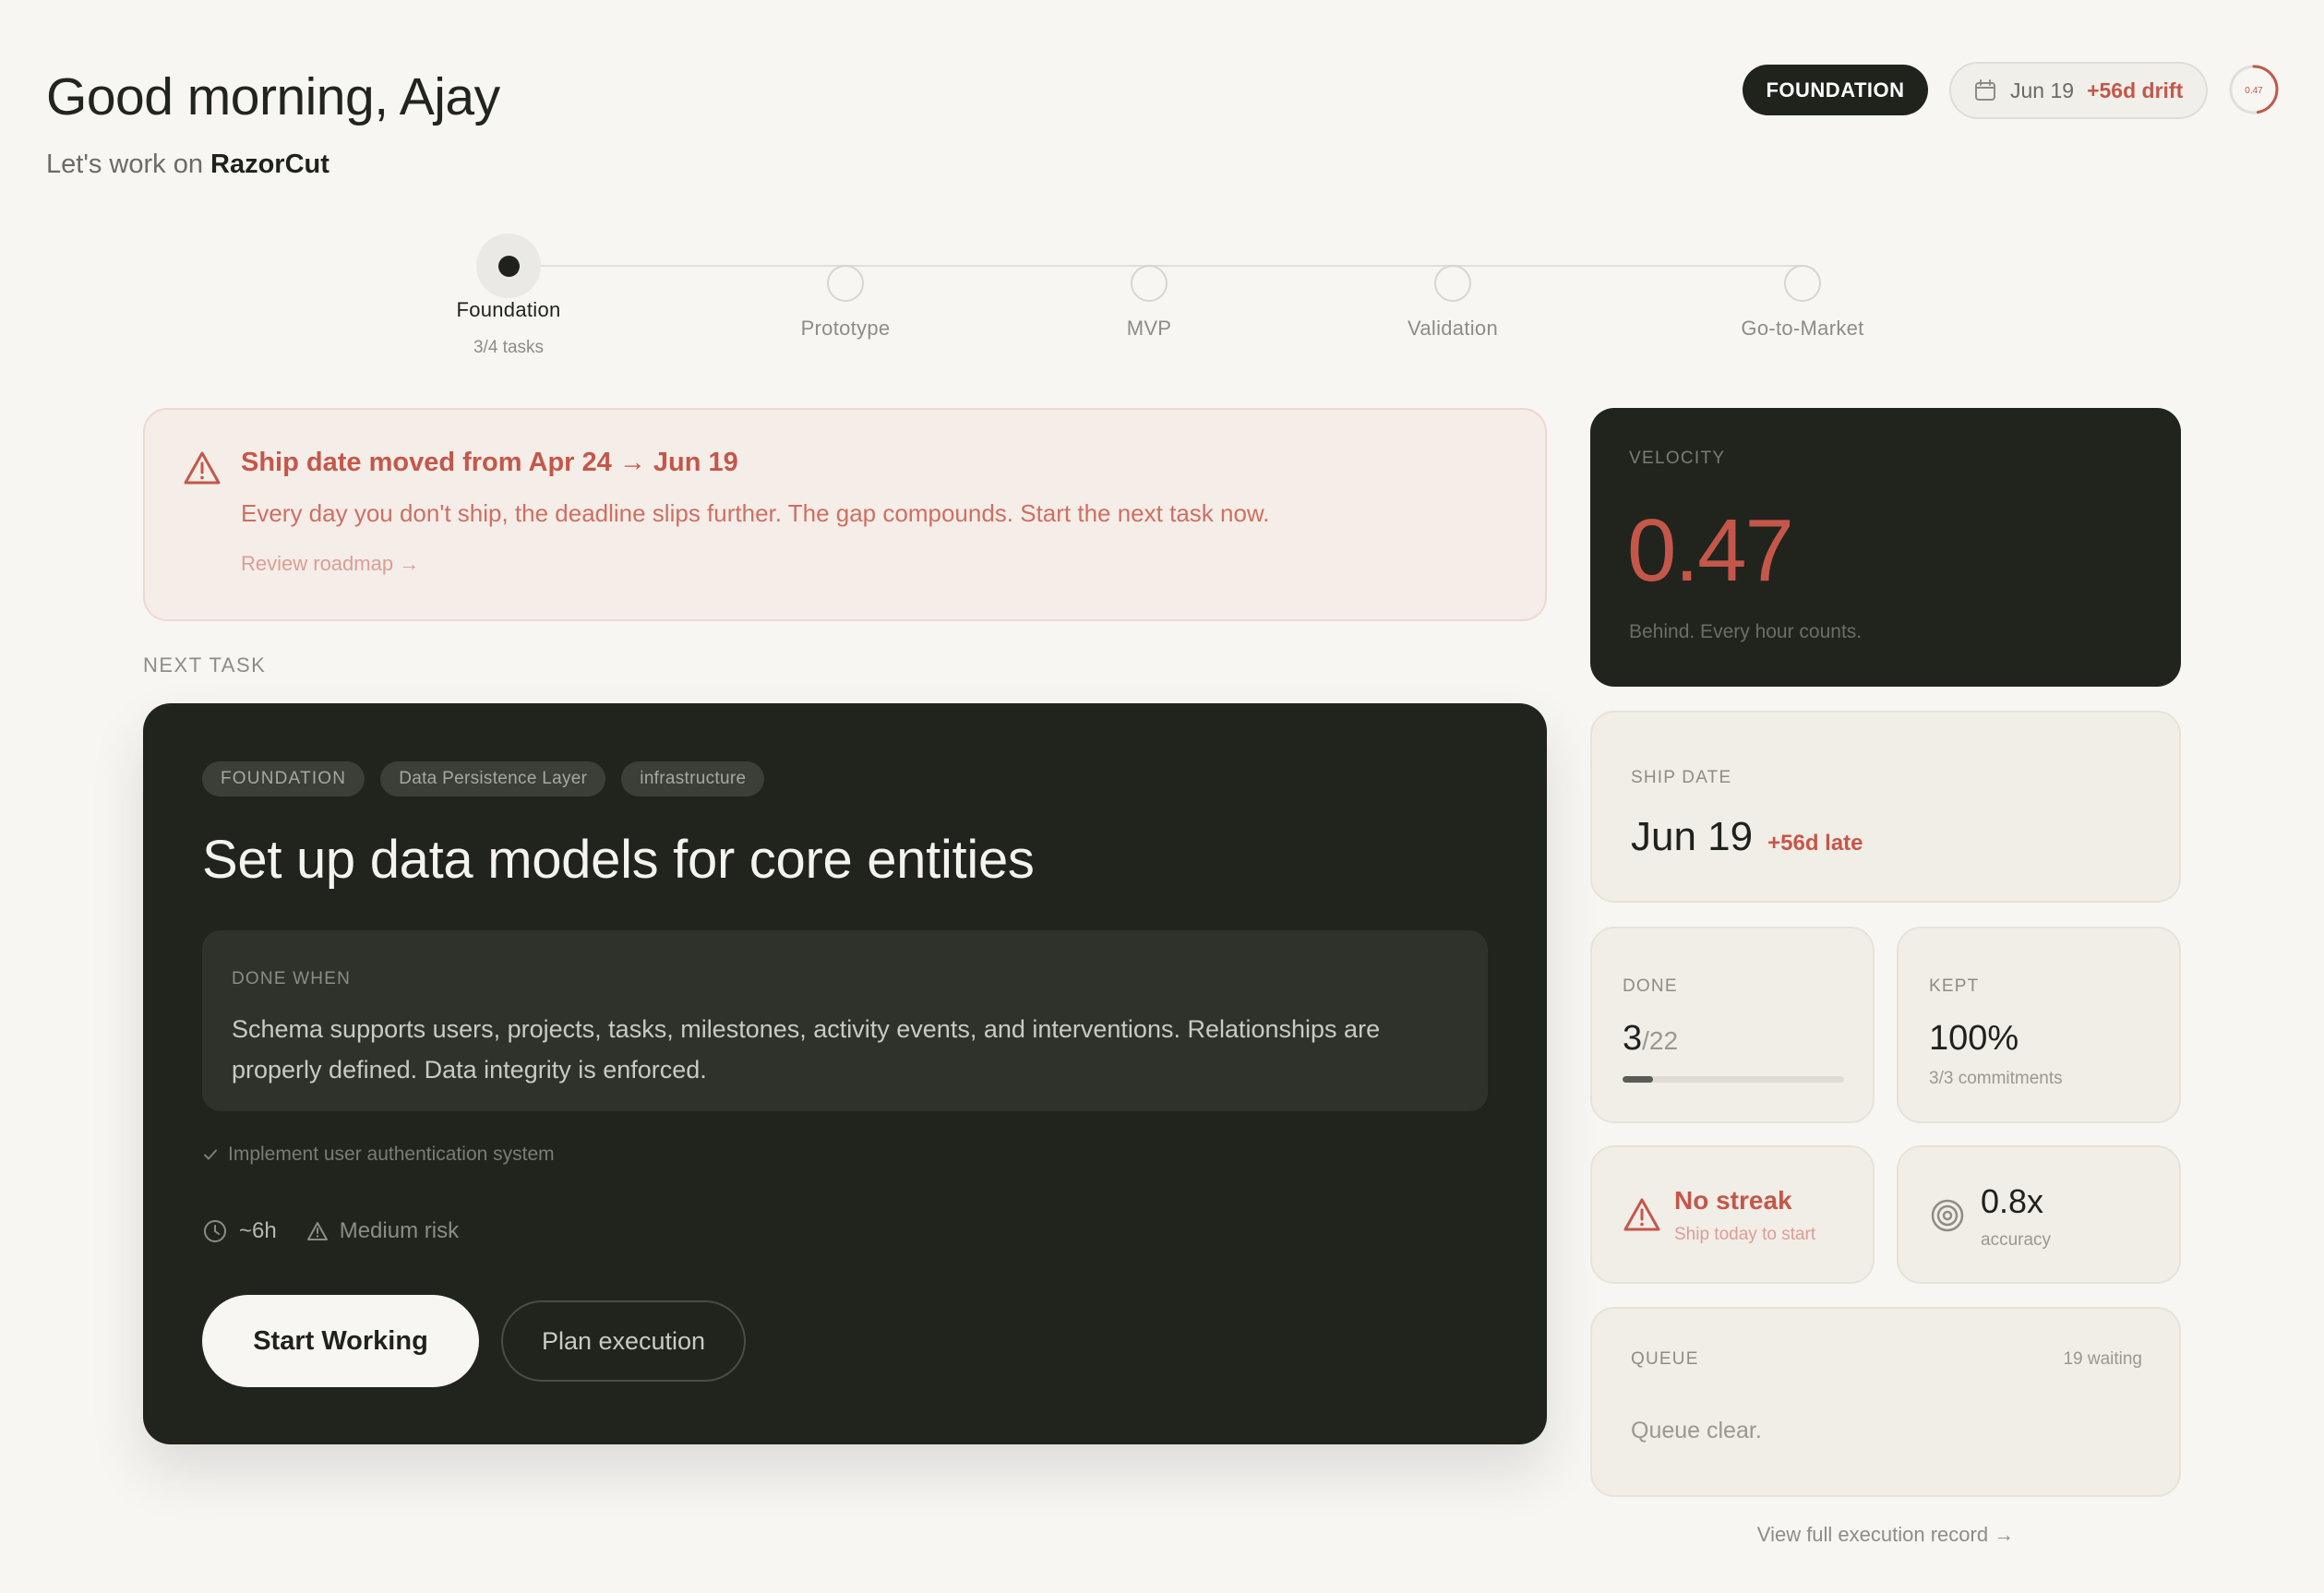 This screenshot has width=2324, height=1593. I want to click on dependency-label: Implement user authentication system, so click(391, 1154).